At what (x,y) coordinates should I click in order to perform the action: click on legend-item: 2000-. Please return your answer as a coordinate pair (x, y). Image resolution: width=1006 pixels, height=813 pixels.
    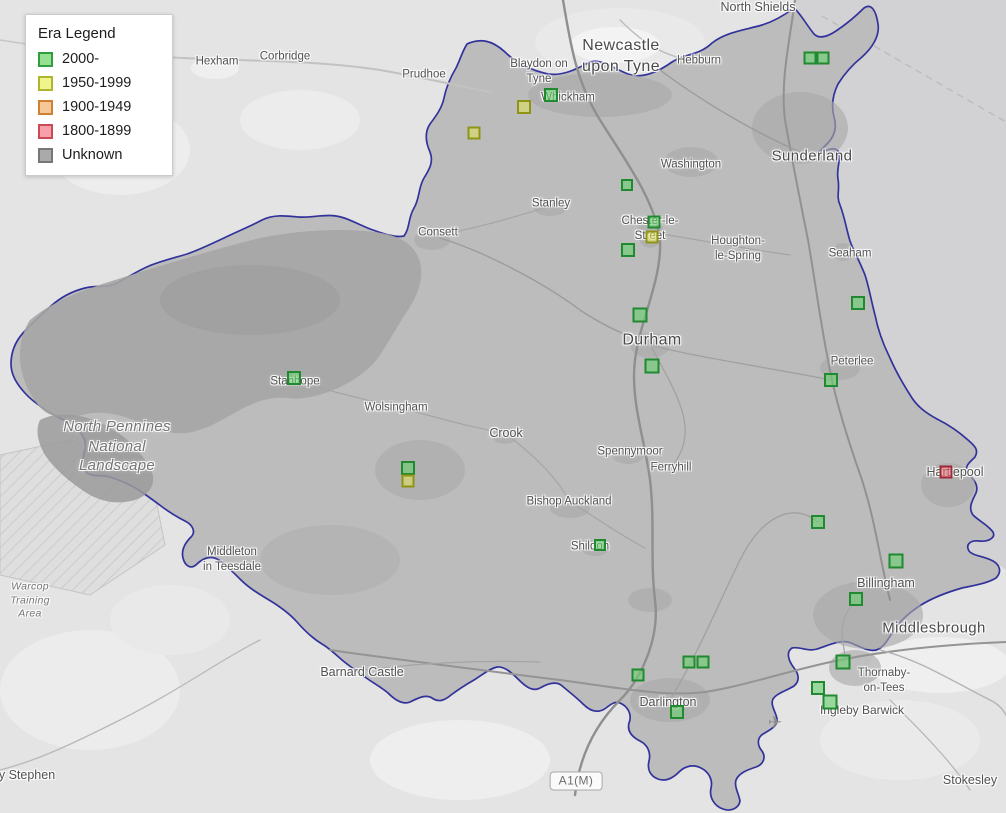
    Looking at the image, I should click on (97, 59).